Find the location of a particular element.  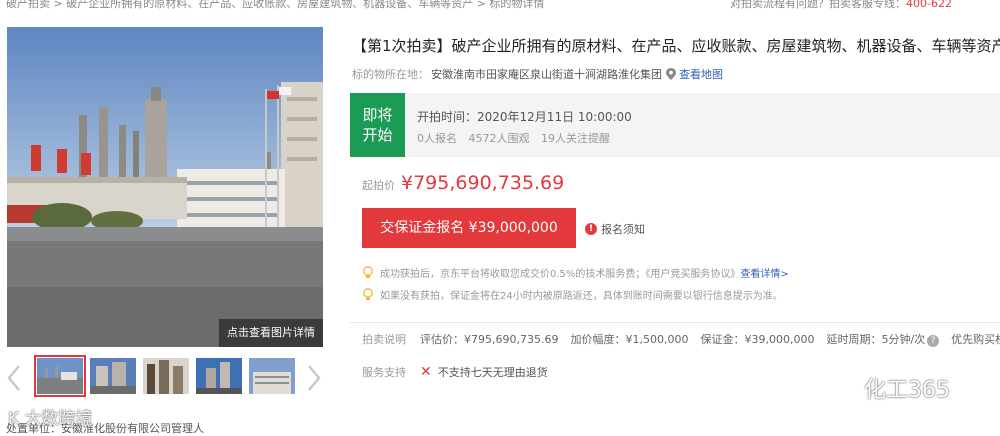

service-label: 服务支持 is located at coordinates (384, 372).